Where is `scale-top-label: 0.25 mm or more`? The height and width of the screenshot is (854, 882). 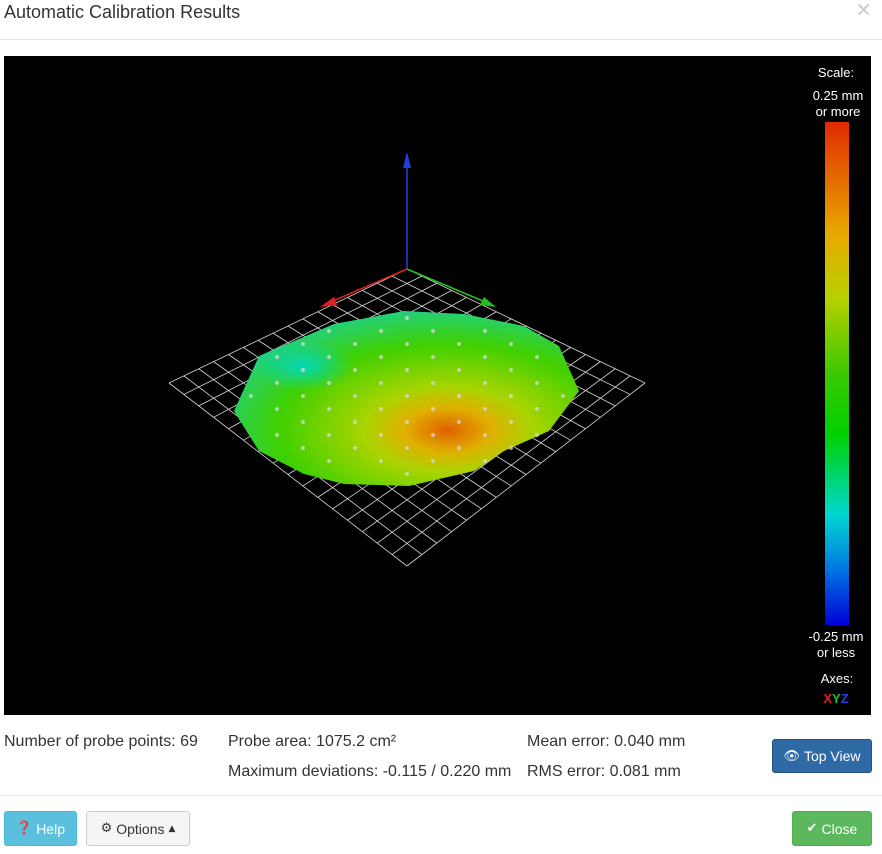
scale-top-label: 0.25 mm or more is located at coordinates (836, 104).